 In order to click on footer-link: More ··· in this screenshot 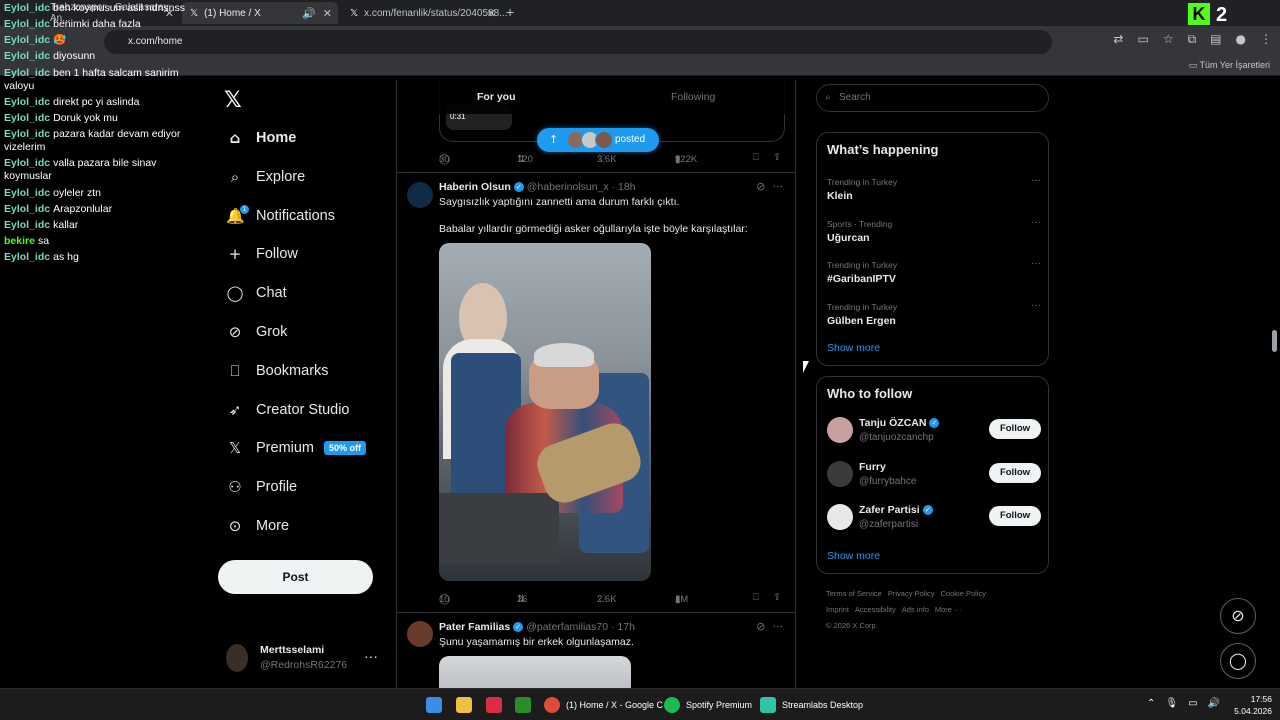, I will do `click(948, 609)`.